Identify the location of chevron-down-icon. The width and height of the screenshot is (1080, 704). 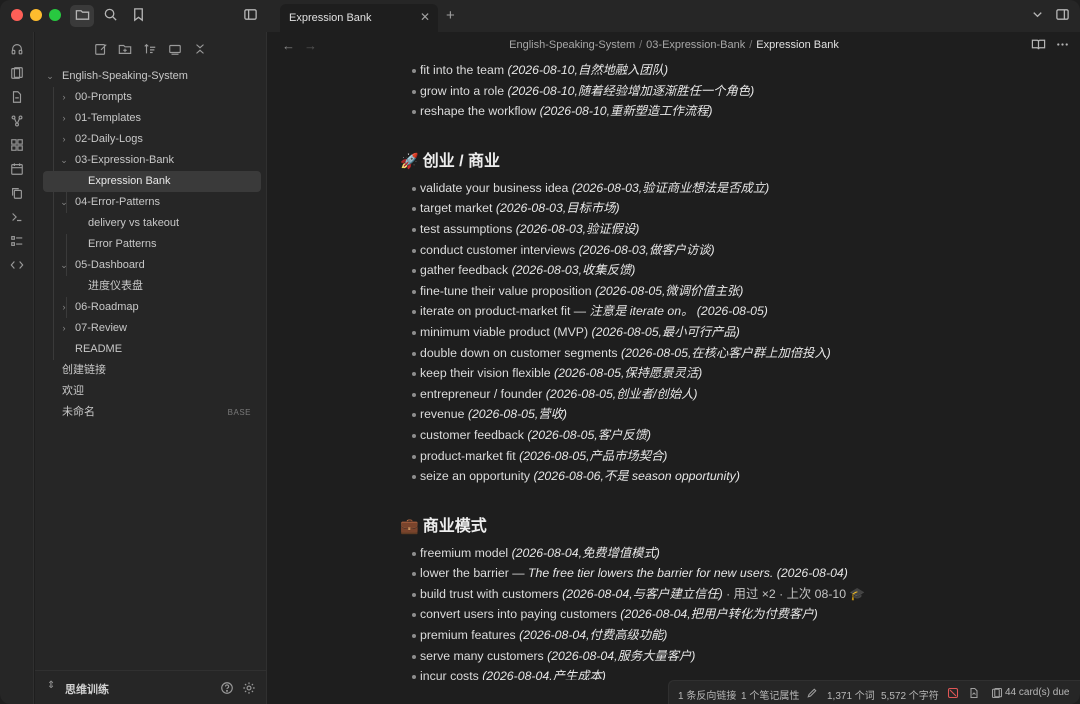
(1037, 16).